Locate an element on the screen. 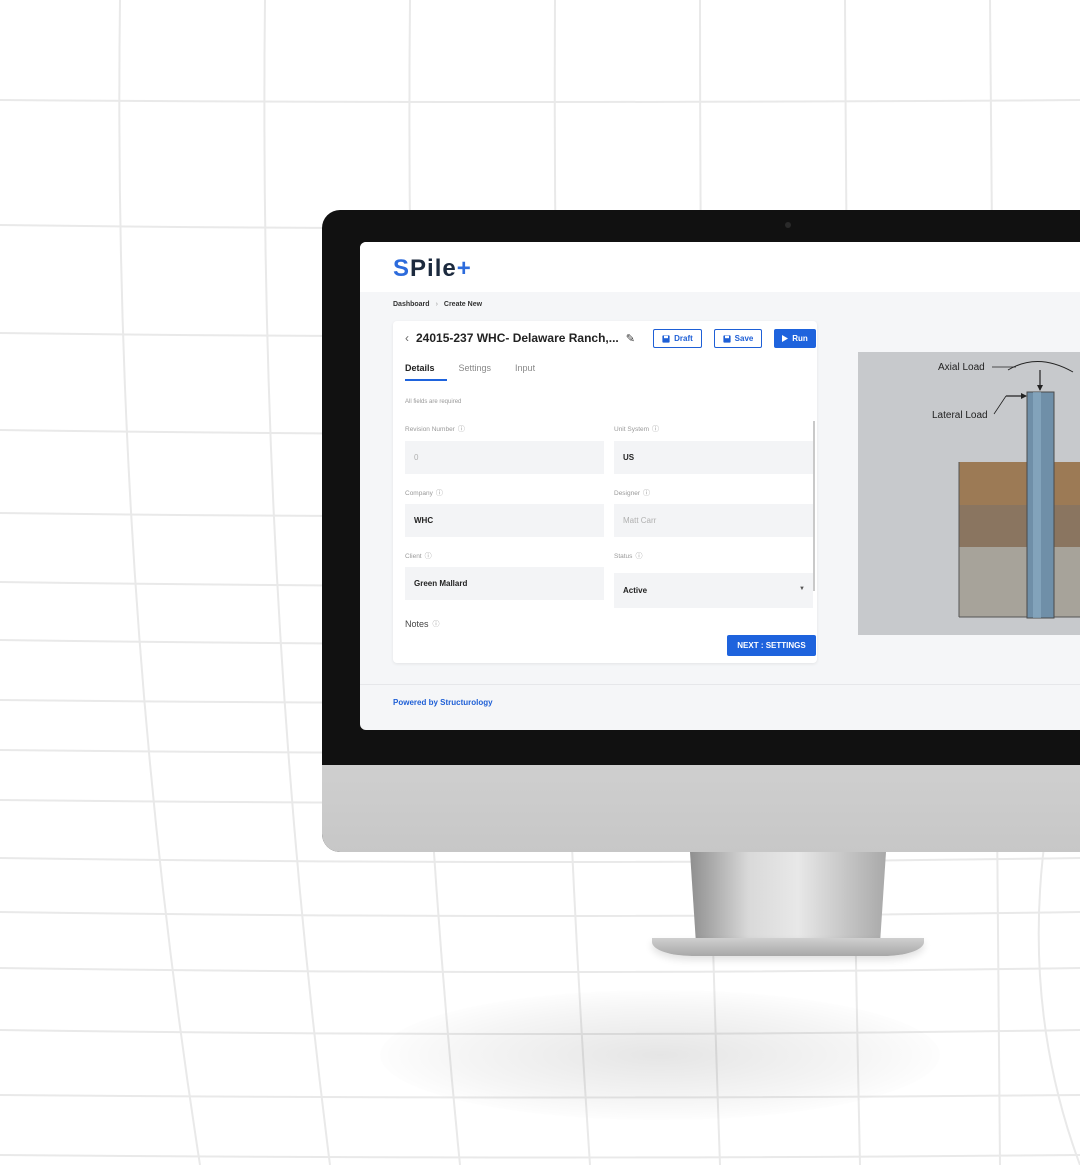 The width and height of the screenshot is (1080, 1165). pencil-icon: ✎ is located at coordinates (630, 338).